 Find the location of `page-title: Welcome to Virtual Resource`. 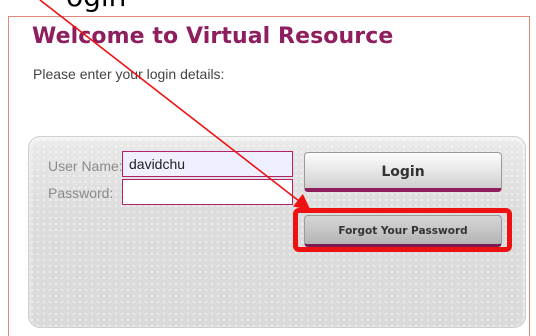

page-title: Welcome to Virtual Resource is located at coordinates (213, 36).